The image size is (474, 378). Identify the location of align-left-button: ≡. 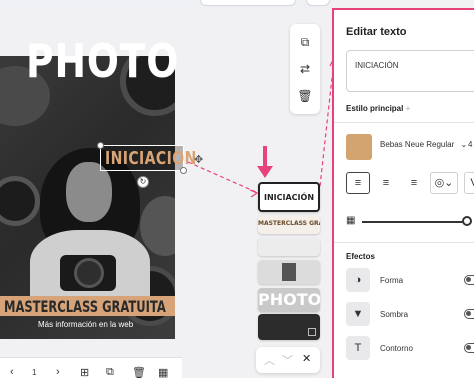
(358, 183).